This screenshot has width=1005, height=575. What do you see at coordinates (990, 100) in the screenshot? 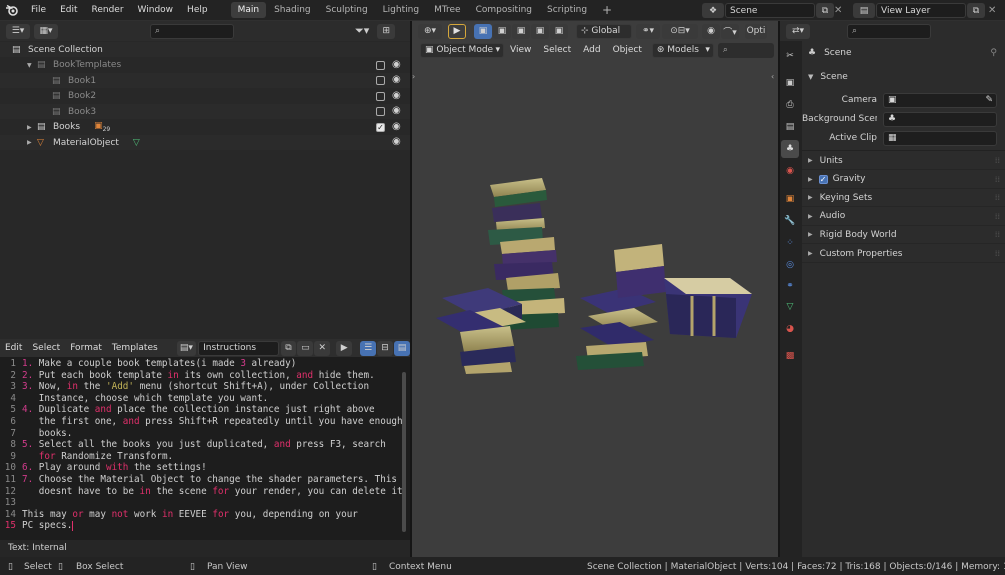
I see `eyedropper-icon: ✎` at bounding box center [990, 100].